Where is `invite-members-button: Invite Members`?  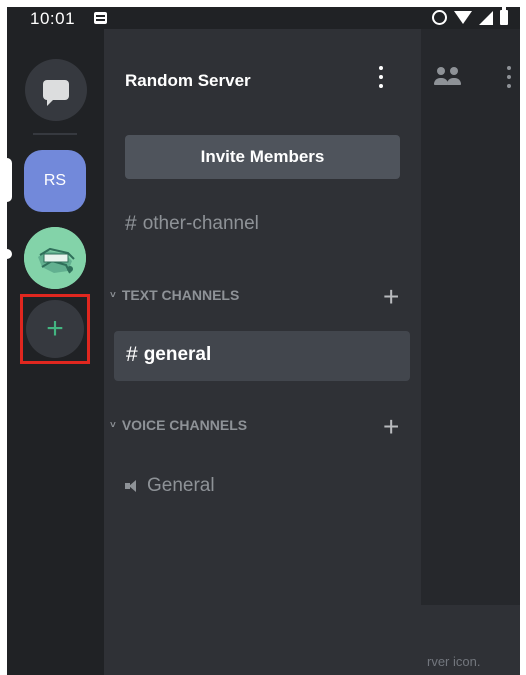
invite-members-button: Invite Members is located at coordinates (262, 157).